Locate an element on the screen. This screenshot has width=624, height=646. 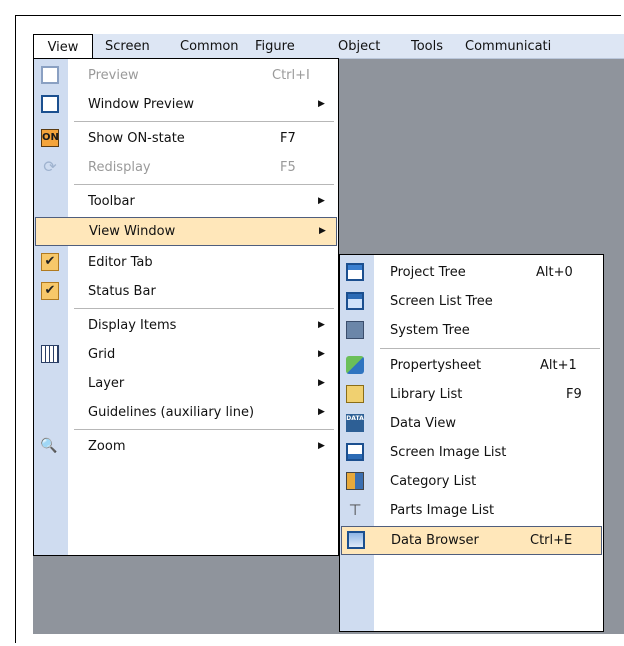
menu-screen: Screen is located at coordinates (127, 46).